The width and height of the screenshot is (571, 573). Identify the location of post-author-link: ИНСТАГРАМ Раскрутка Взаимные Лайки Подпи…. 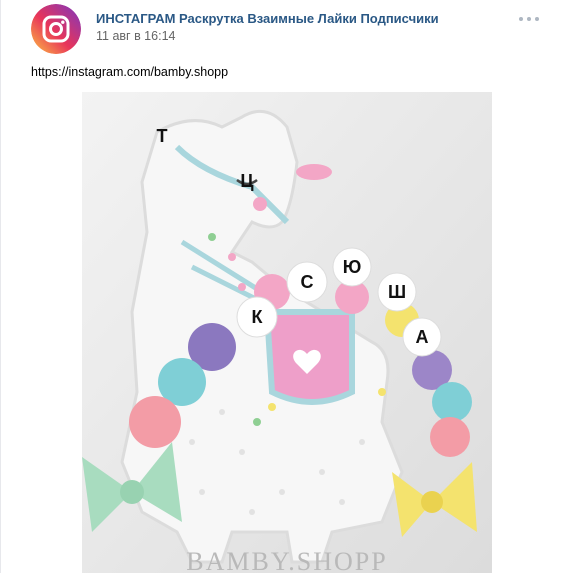
(267, 18).